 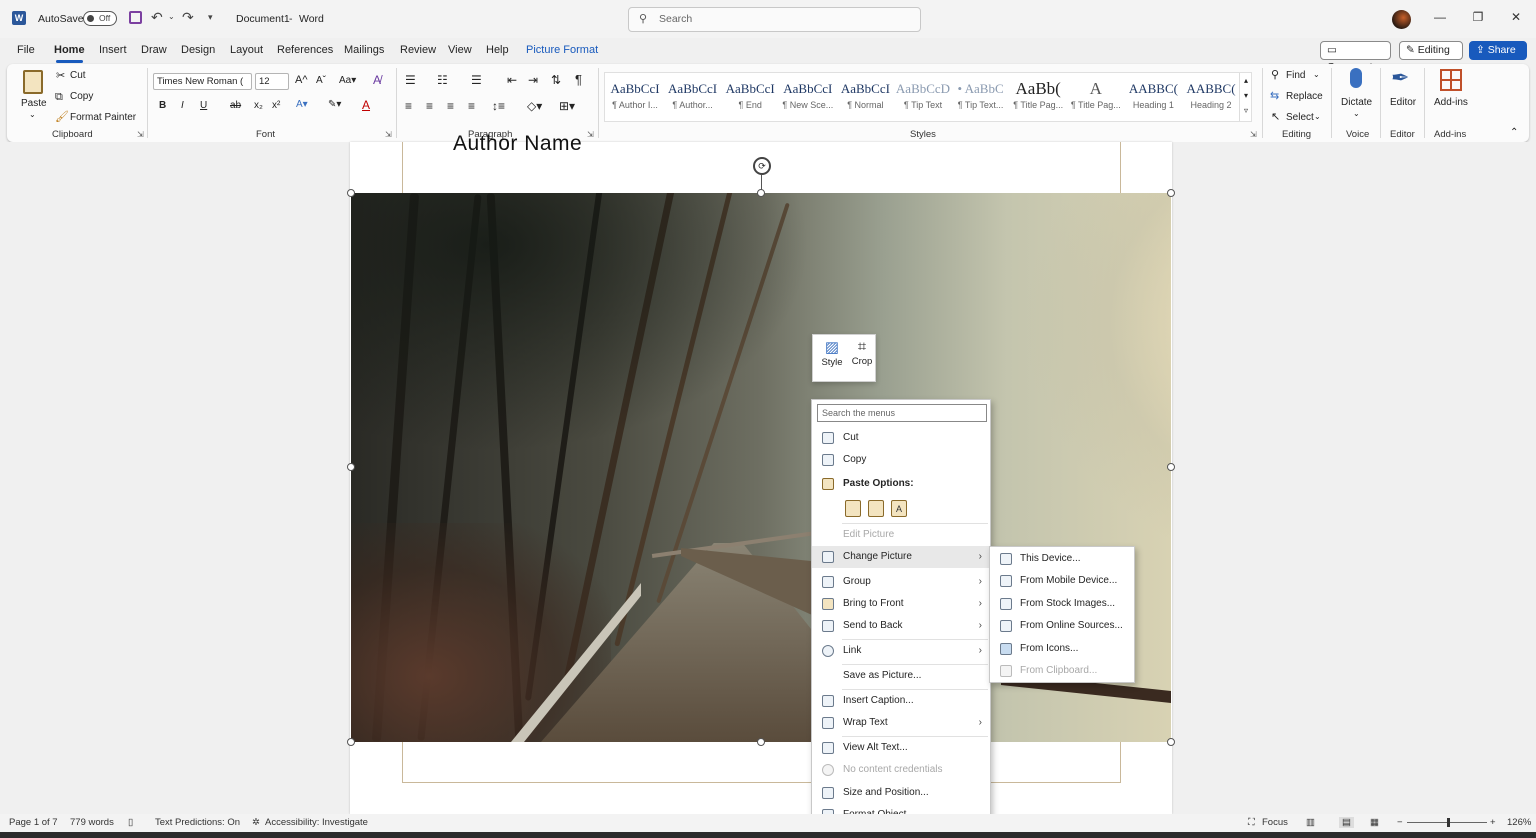 What do you see at coordinates (578, 79) in the screenshot?
I see `pilcrow-icon: ¶` at bounding box center [578, 79].